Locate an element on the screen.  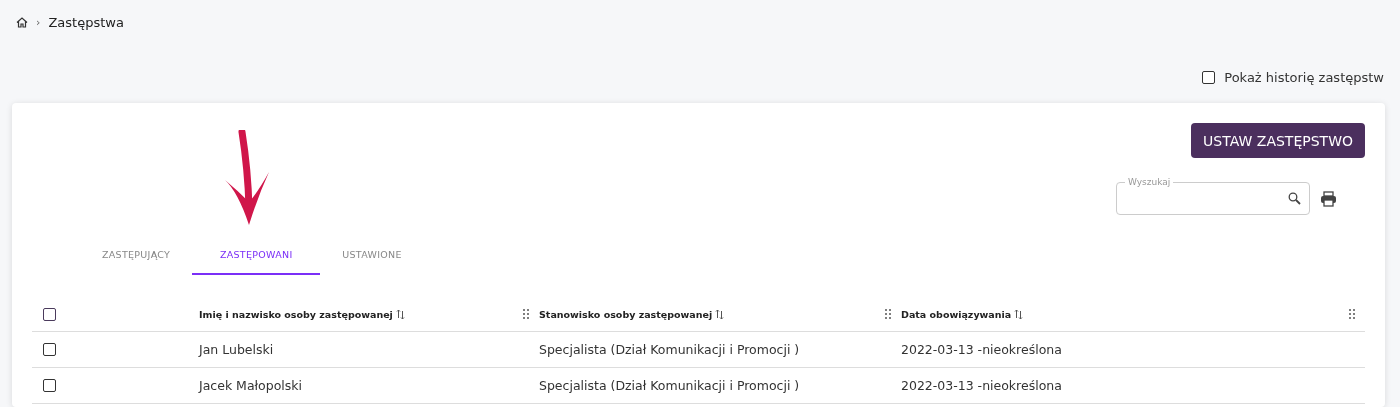
column-header: Imię i nazwisko osoby zastępowanej is located at coordinates (302, 314).